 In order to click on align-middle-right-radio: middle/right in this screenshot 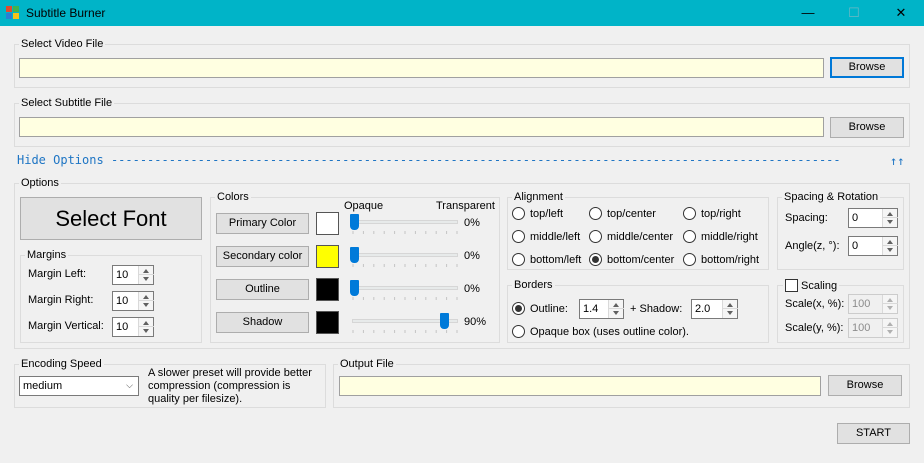, I will do `click(720, 236)`.